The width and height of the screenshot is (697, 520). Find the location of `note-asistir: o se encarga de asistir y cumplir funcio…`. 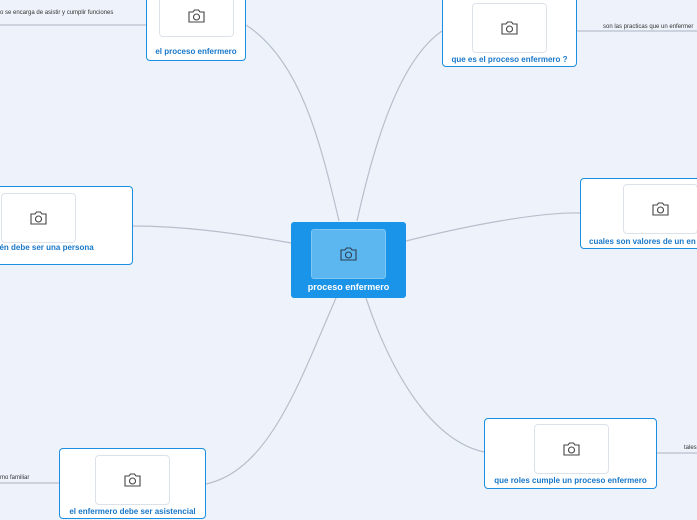

note-asistir: o se encarga de asistir y cumplir funcio… is located at coordinates (56, 13).